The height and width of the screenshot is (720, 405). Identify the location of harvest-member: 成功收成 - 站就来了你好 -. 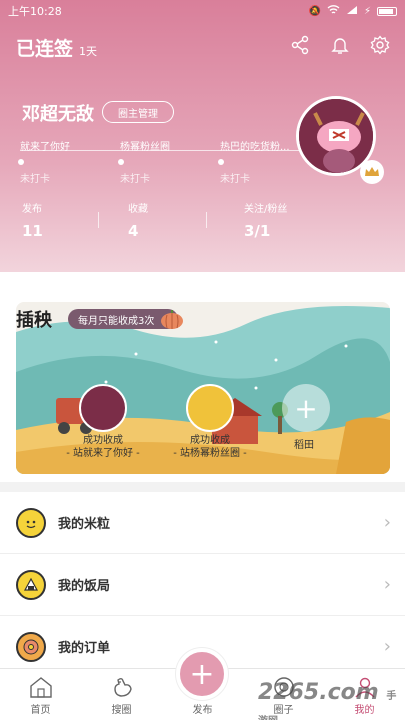
(103, 422).